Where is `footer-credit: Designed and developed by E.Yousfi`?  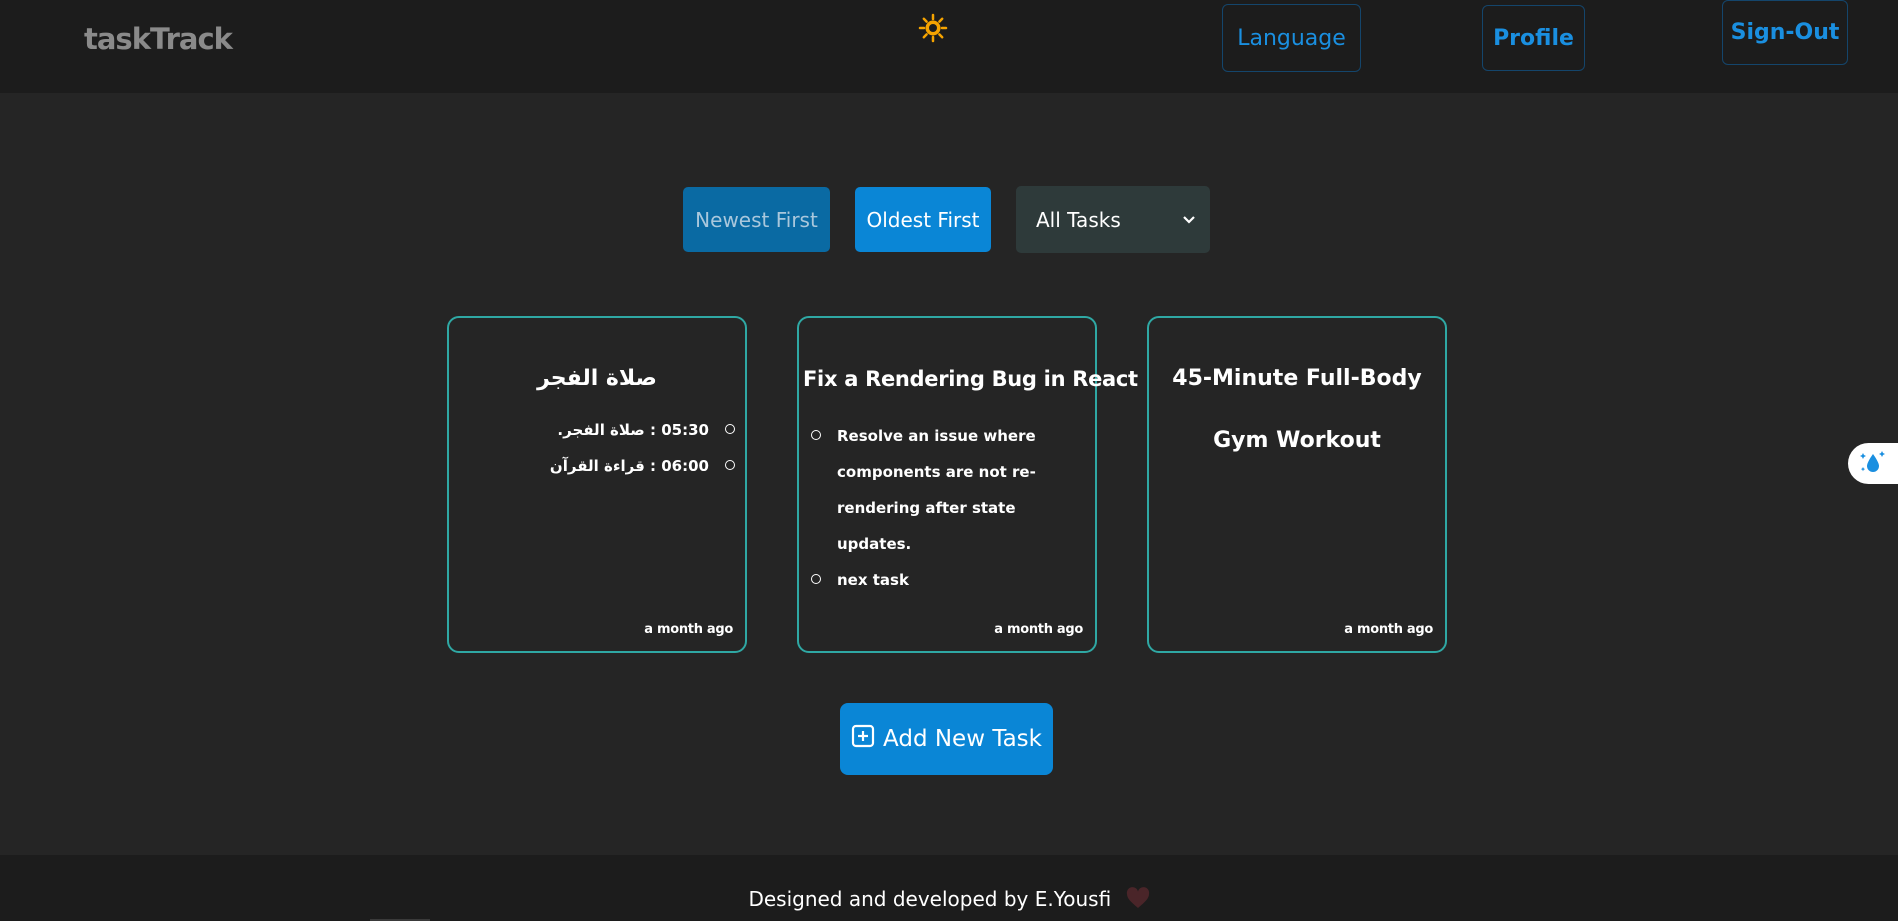
footer-credit: Designed and developed by E.Yousfi is located at coordinates (949, 900).